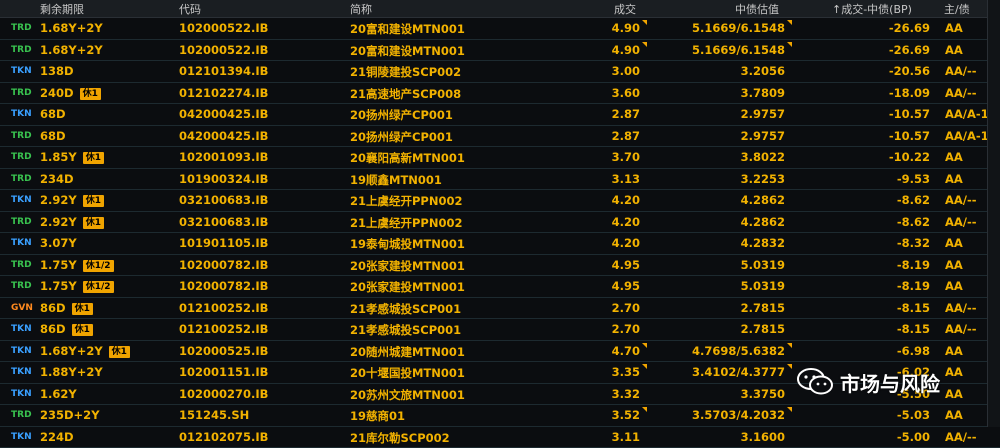  I want to click on valuation-yield: 5.0319, so click(732, 265).